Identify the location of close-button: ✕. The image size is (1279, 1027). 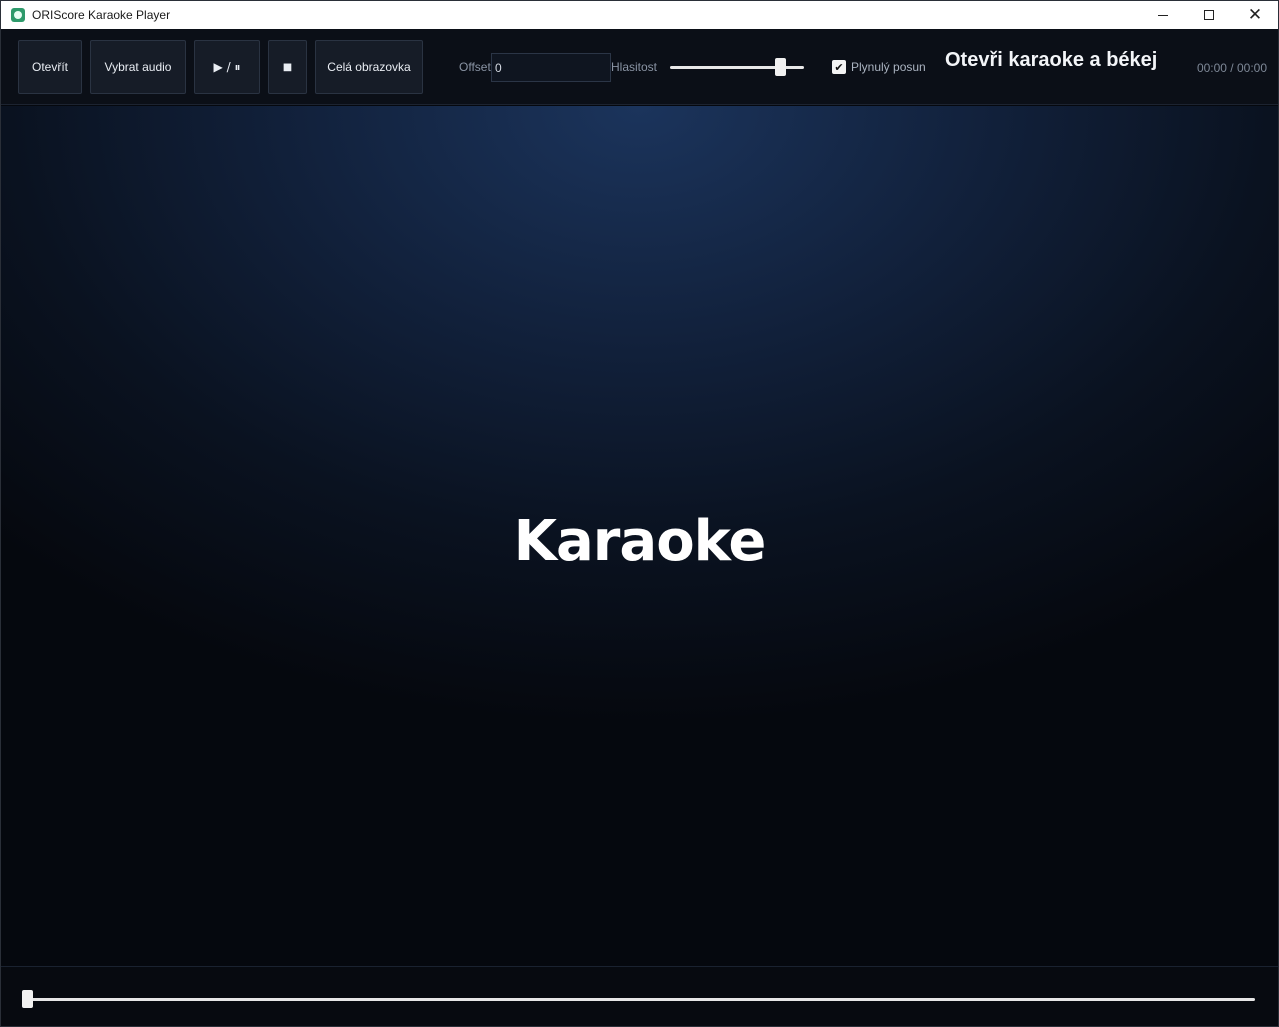
(1255, 15).